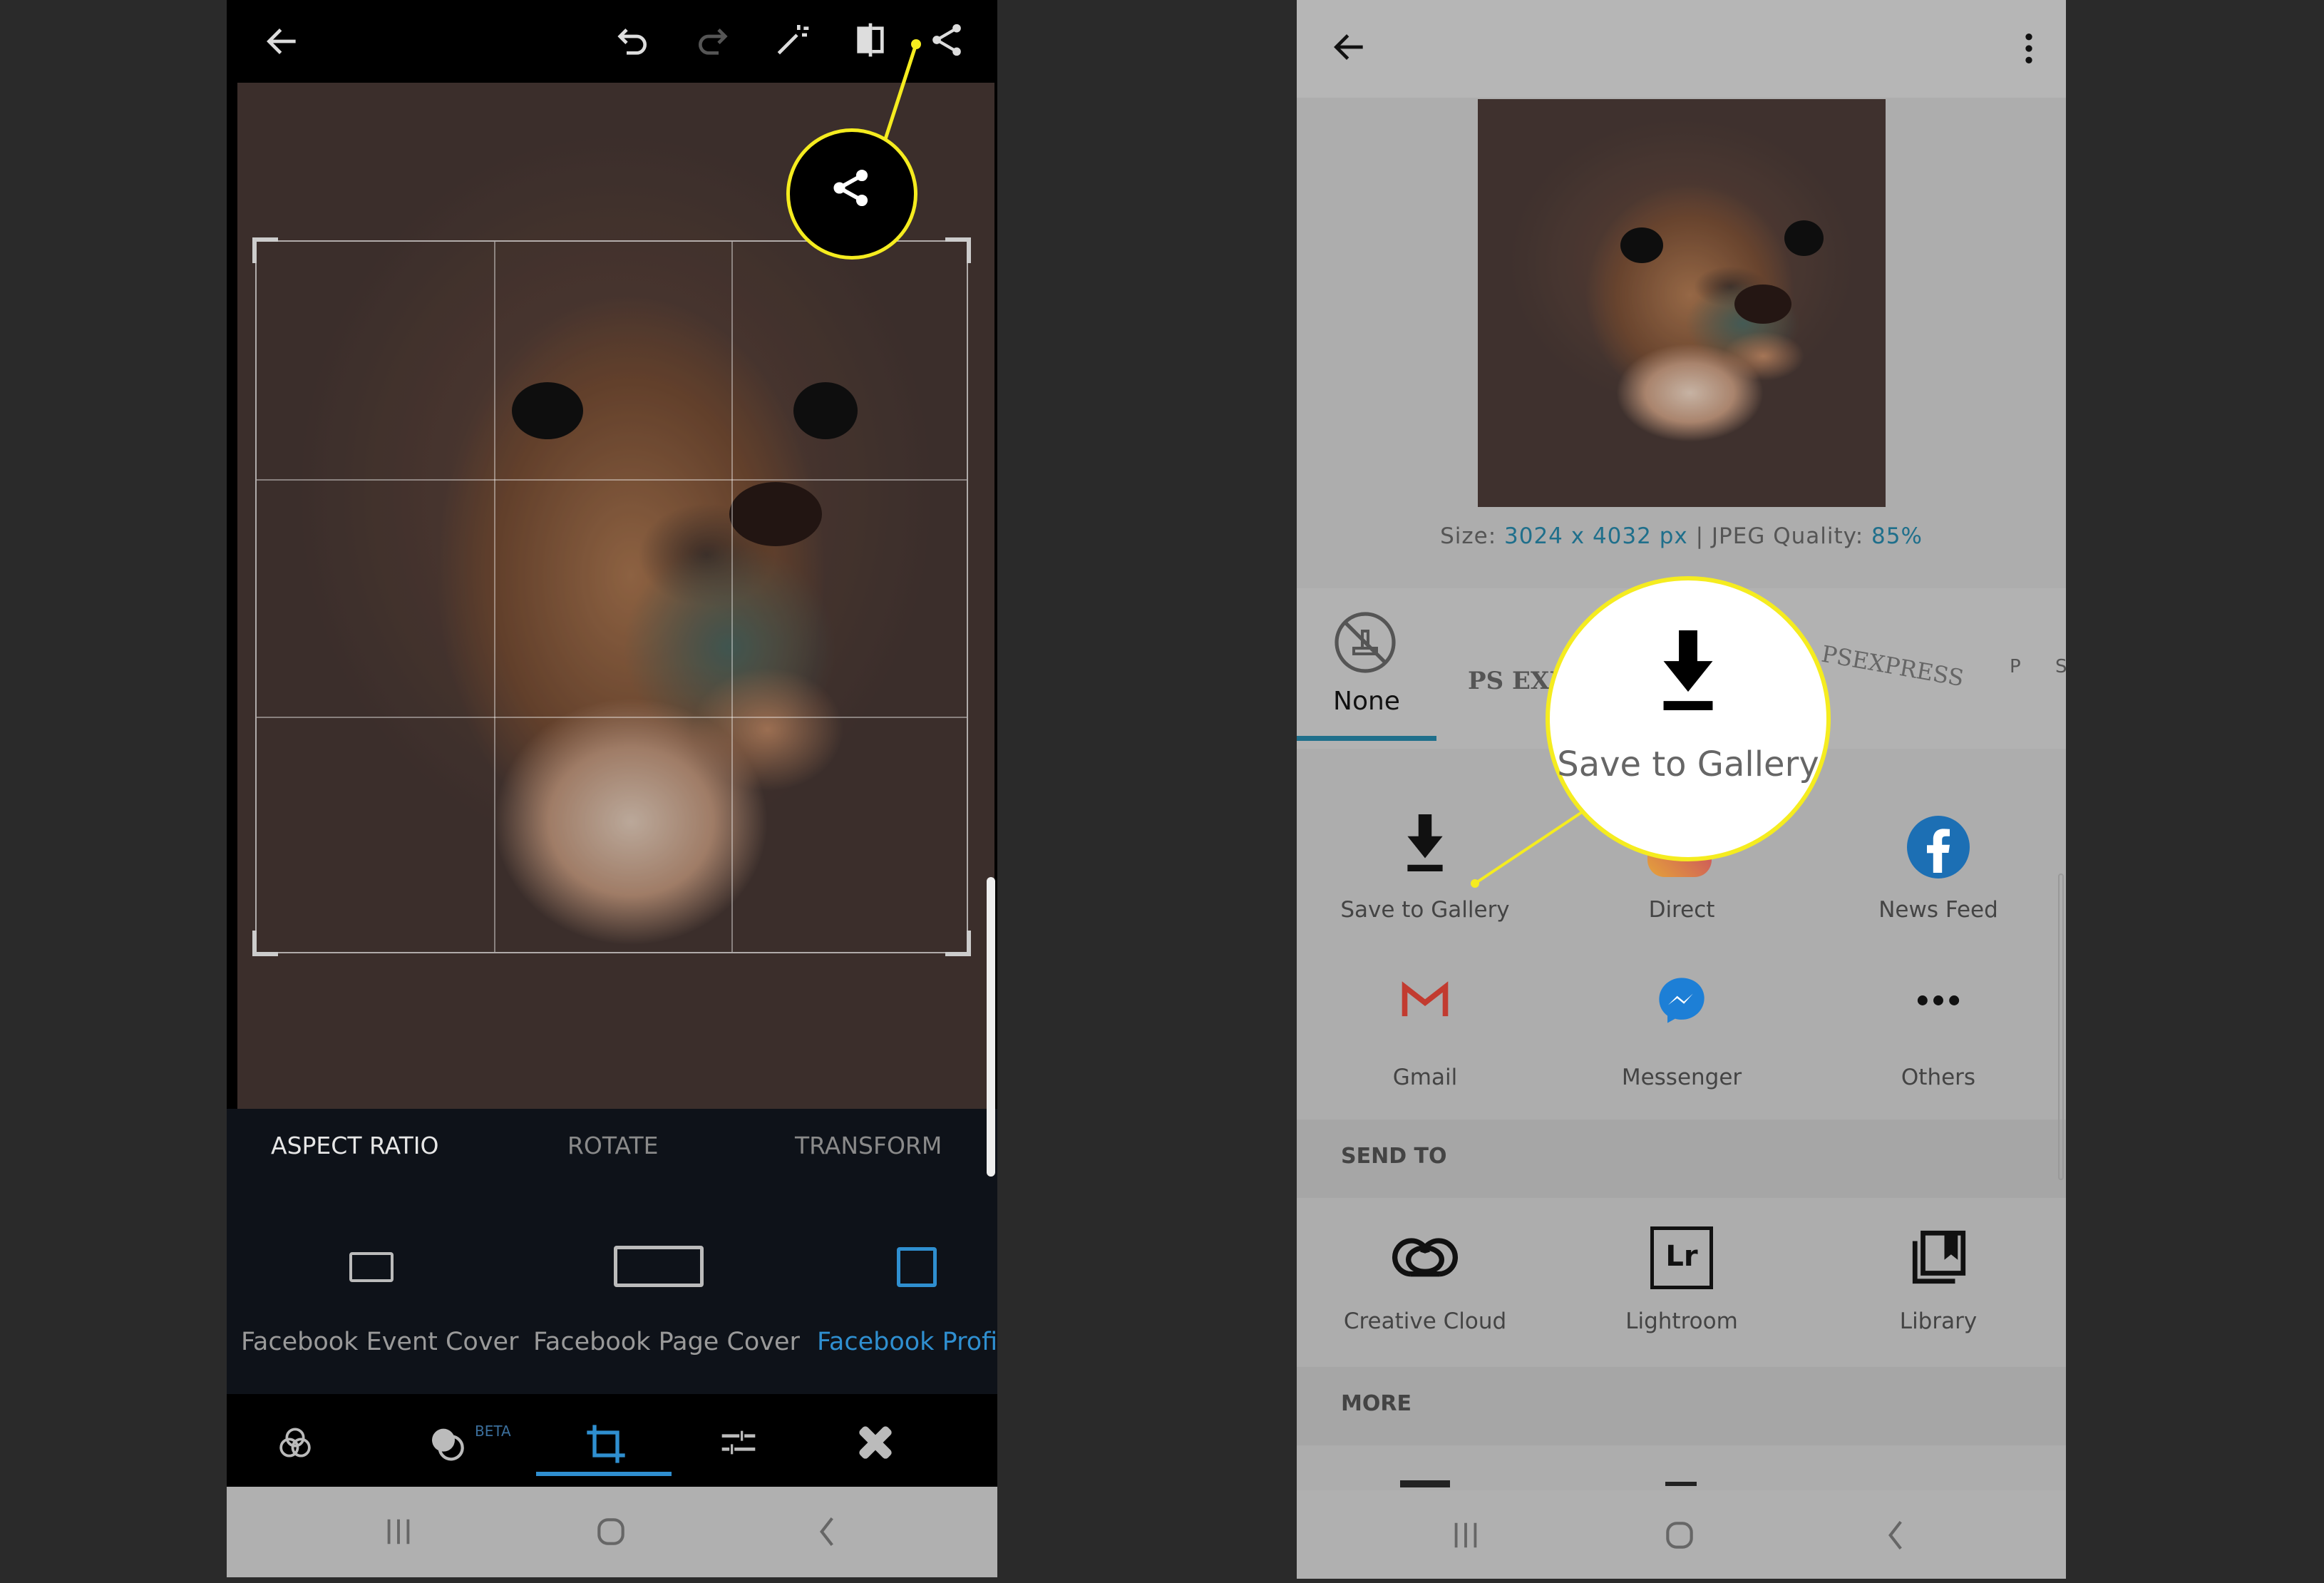 The width and height of the screenshot is (2324, 1583). What do you see at coordinates (1596, 536) in the screenshot?
I see `size-value: 3024 x 4032 px` at bounding box center [1596, 536].